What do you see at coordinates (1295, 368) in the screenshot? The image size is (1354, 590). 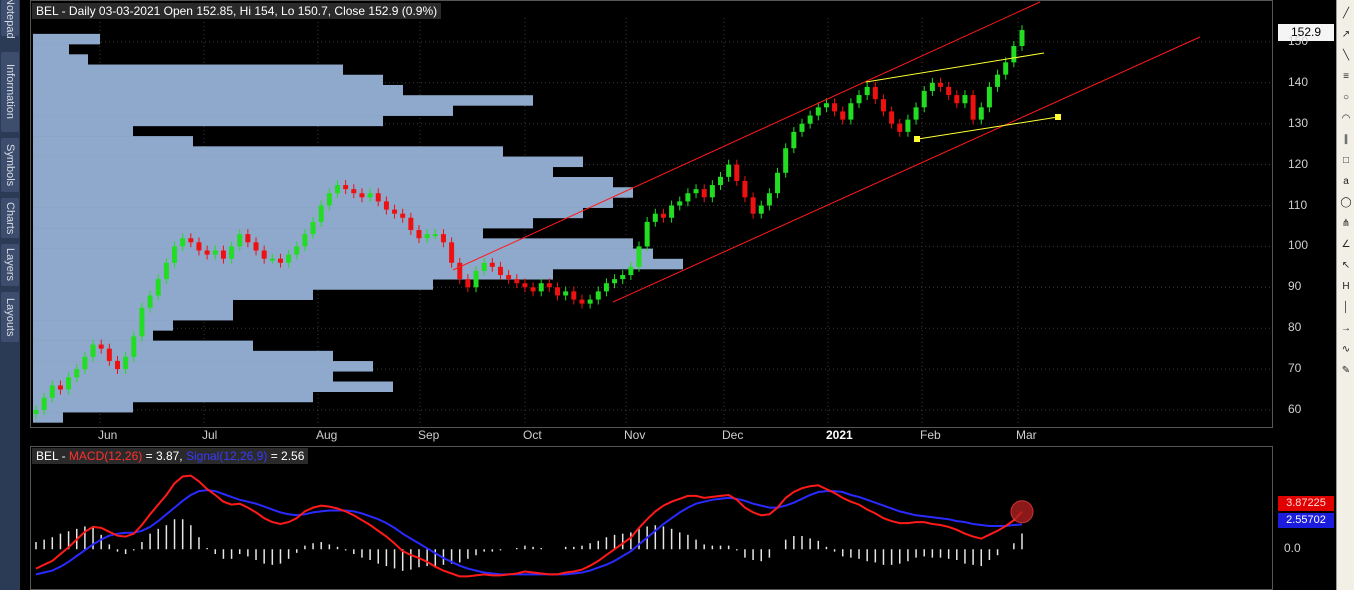 I see `price-axis-tick: 70` at bounding box center [1295, 368].